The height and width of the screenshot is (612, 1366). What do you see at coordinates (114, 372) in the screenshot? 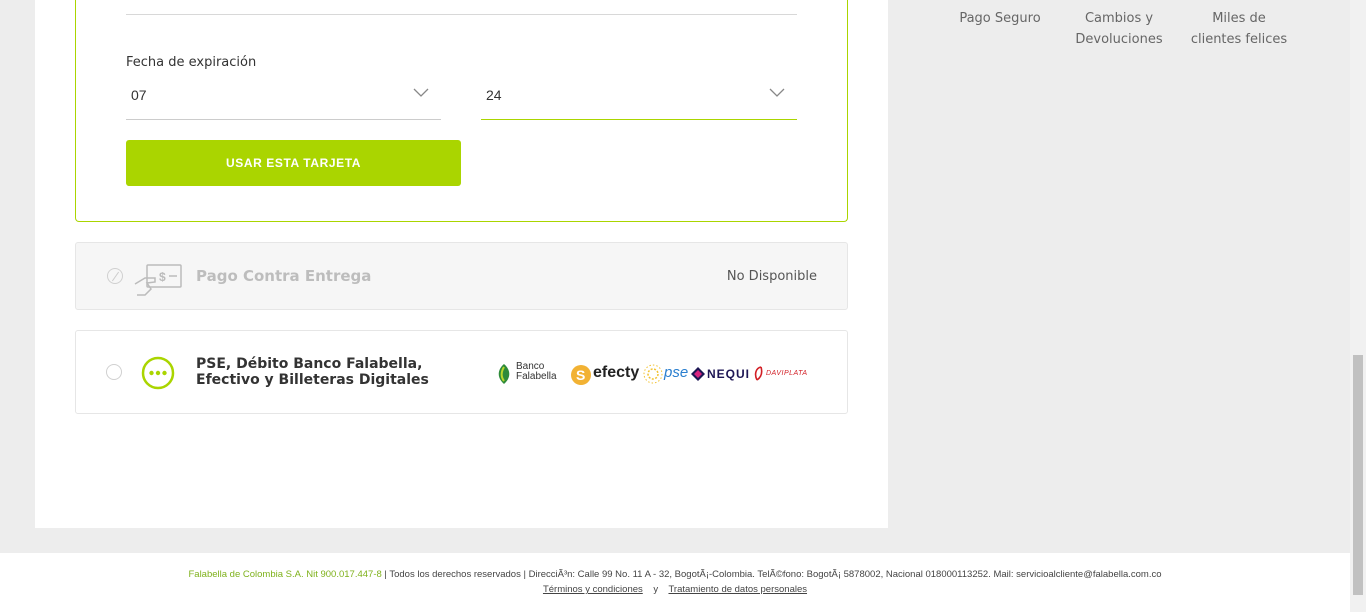
I see `pse-radio` at bounding box center [114, 372].